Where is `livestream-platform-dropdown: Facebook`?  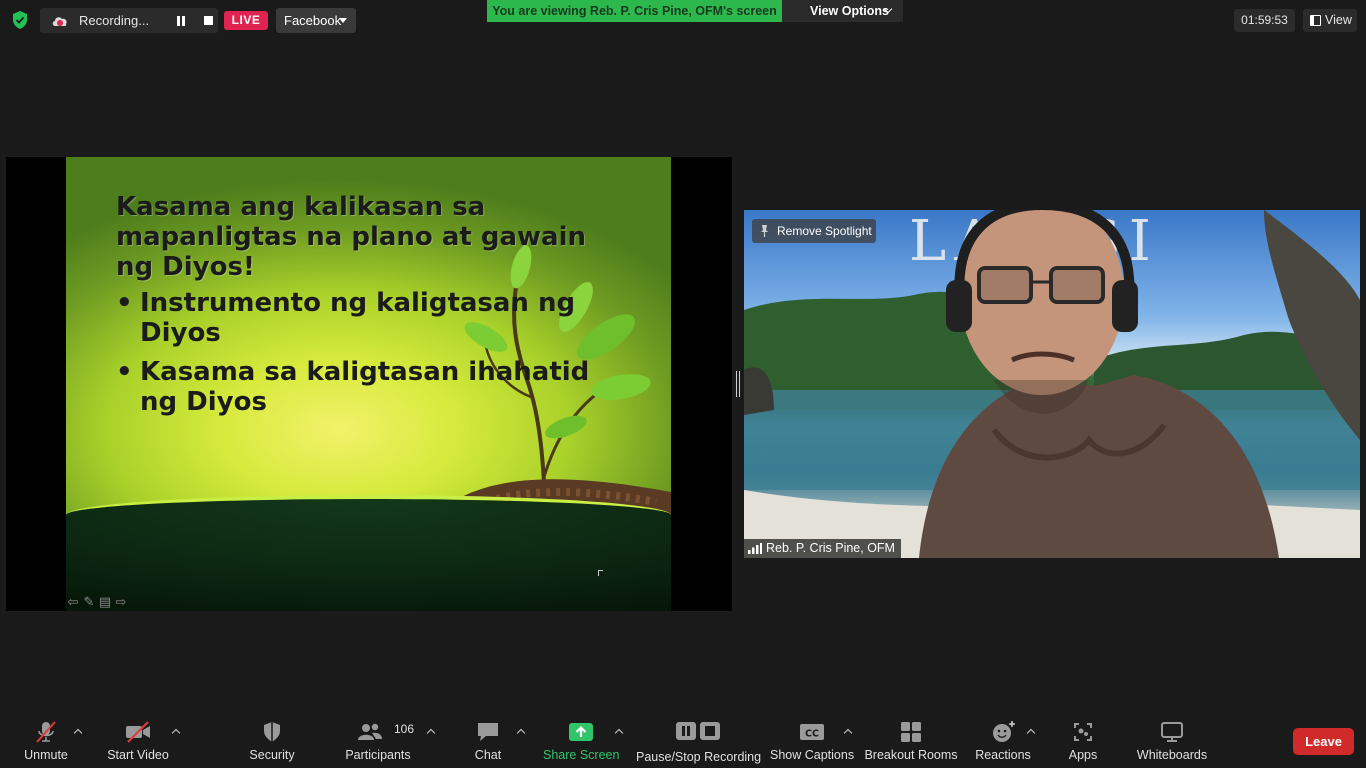
livestream-platform-dropdown: Facebook is located at coordinates (316, 20).